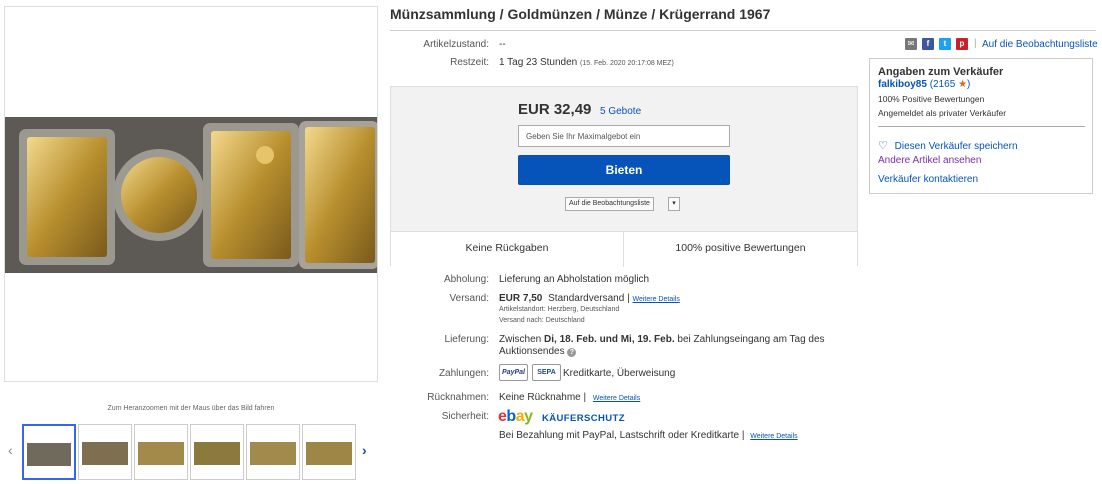  Describe the element at coordinates (928, 179) in the screenshot. I see `contact-seller-link: Verkäufer kontaktieren` at that location.